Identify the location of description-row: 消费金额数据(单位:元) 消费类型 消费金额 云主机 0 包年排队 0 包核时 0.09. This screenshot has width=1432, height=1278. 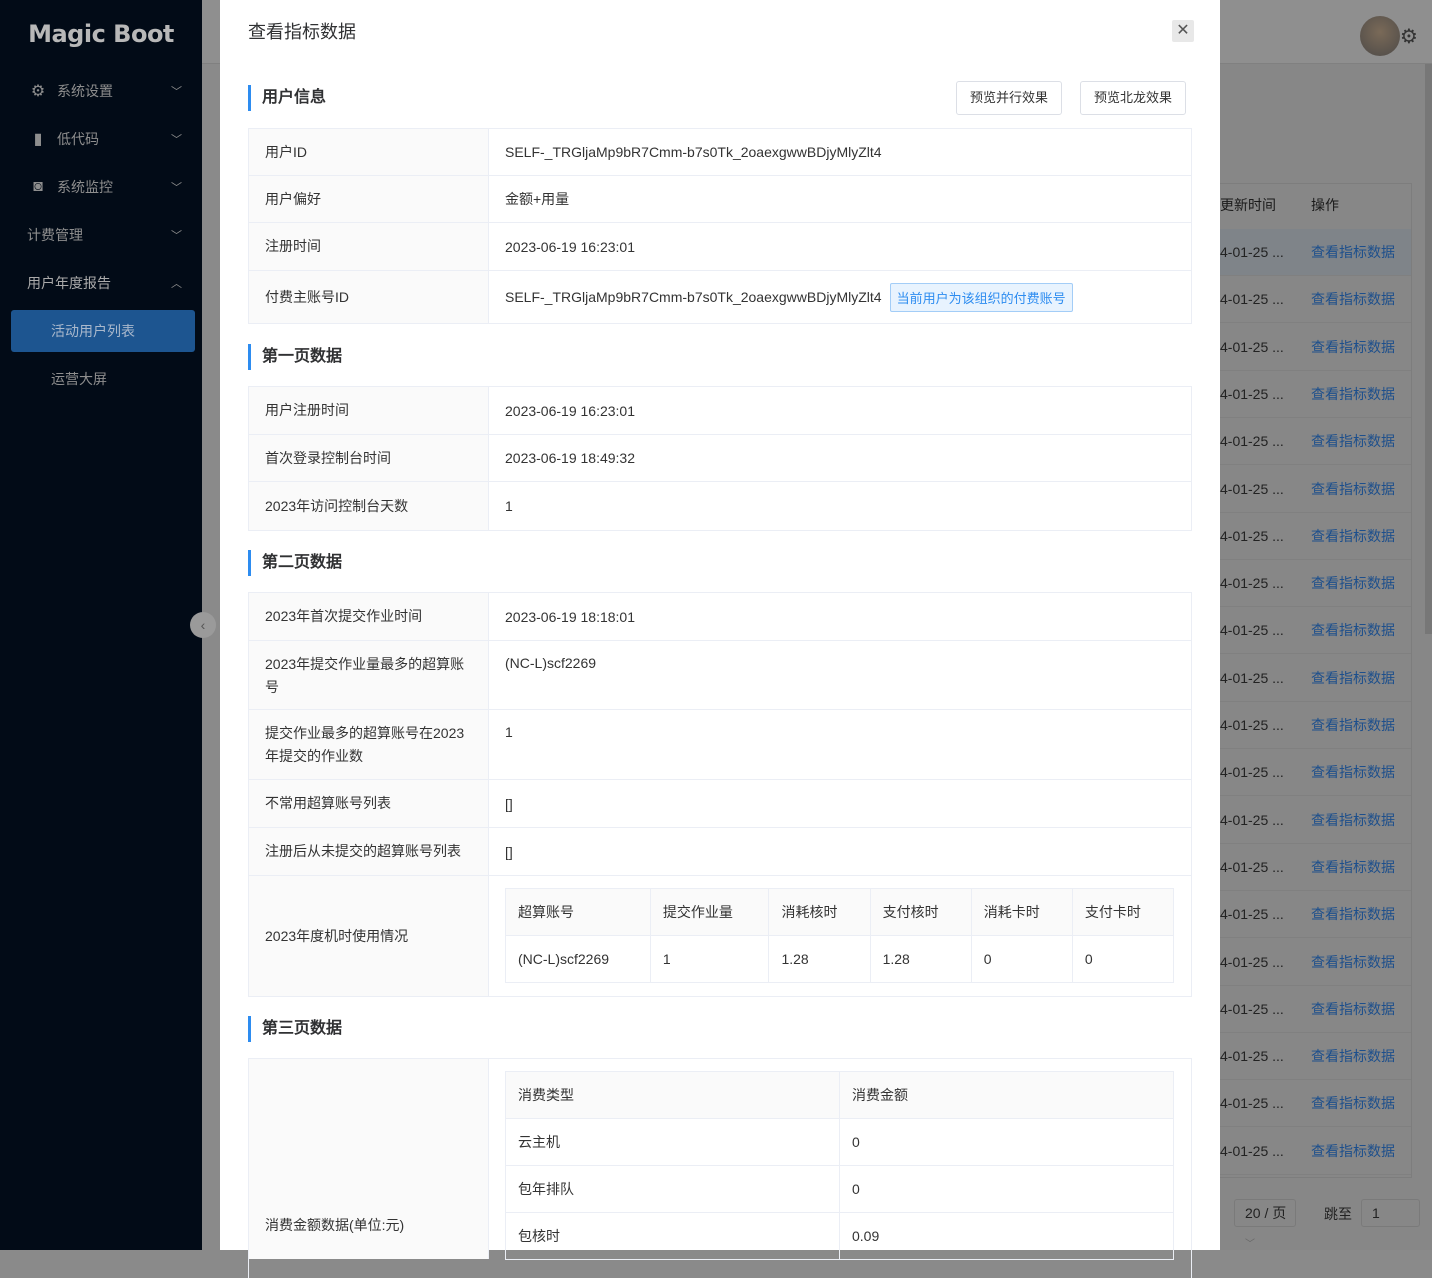
(720, 1159).